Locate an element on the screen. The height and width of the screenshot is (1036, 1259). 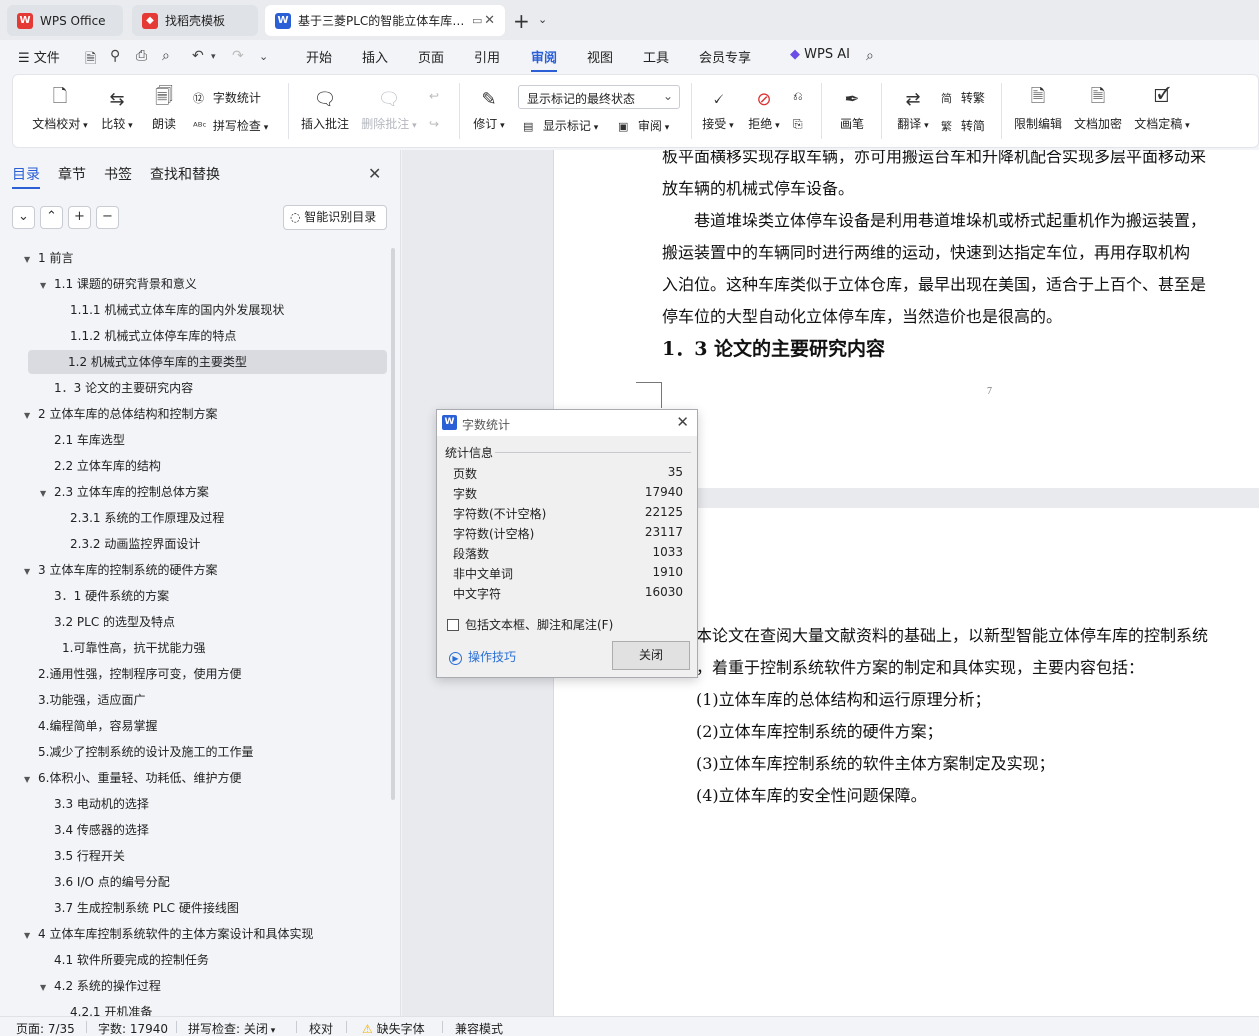
pen-button: ✒ 画笔 is located at coordinates (852, 109).